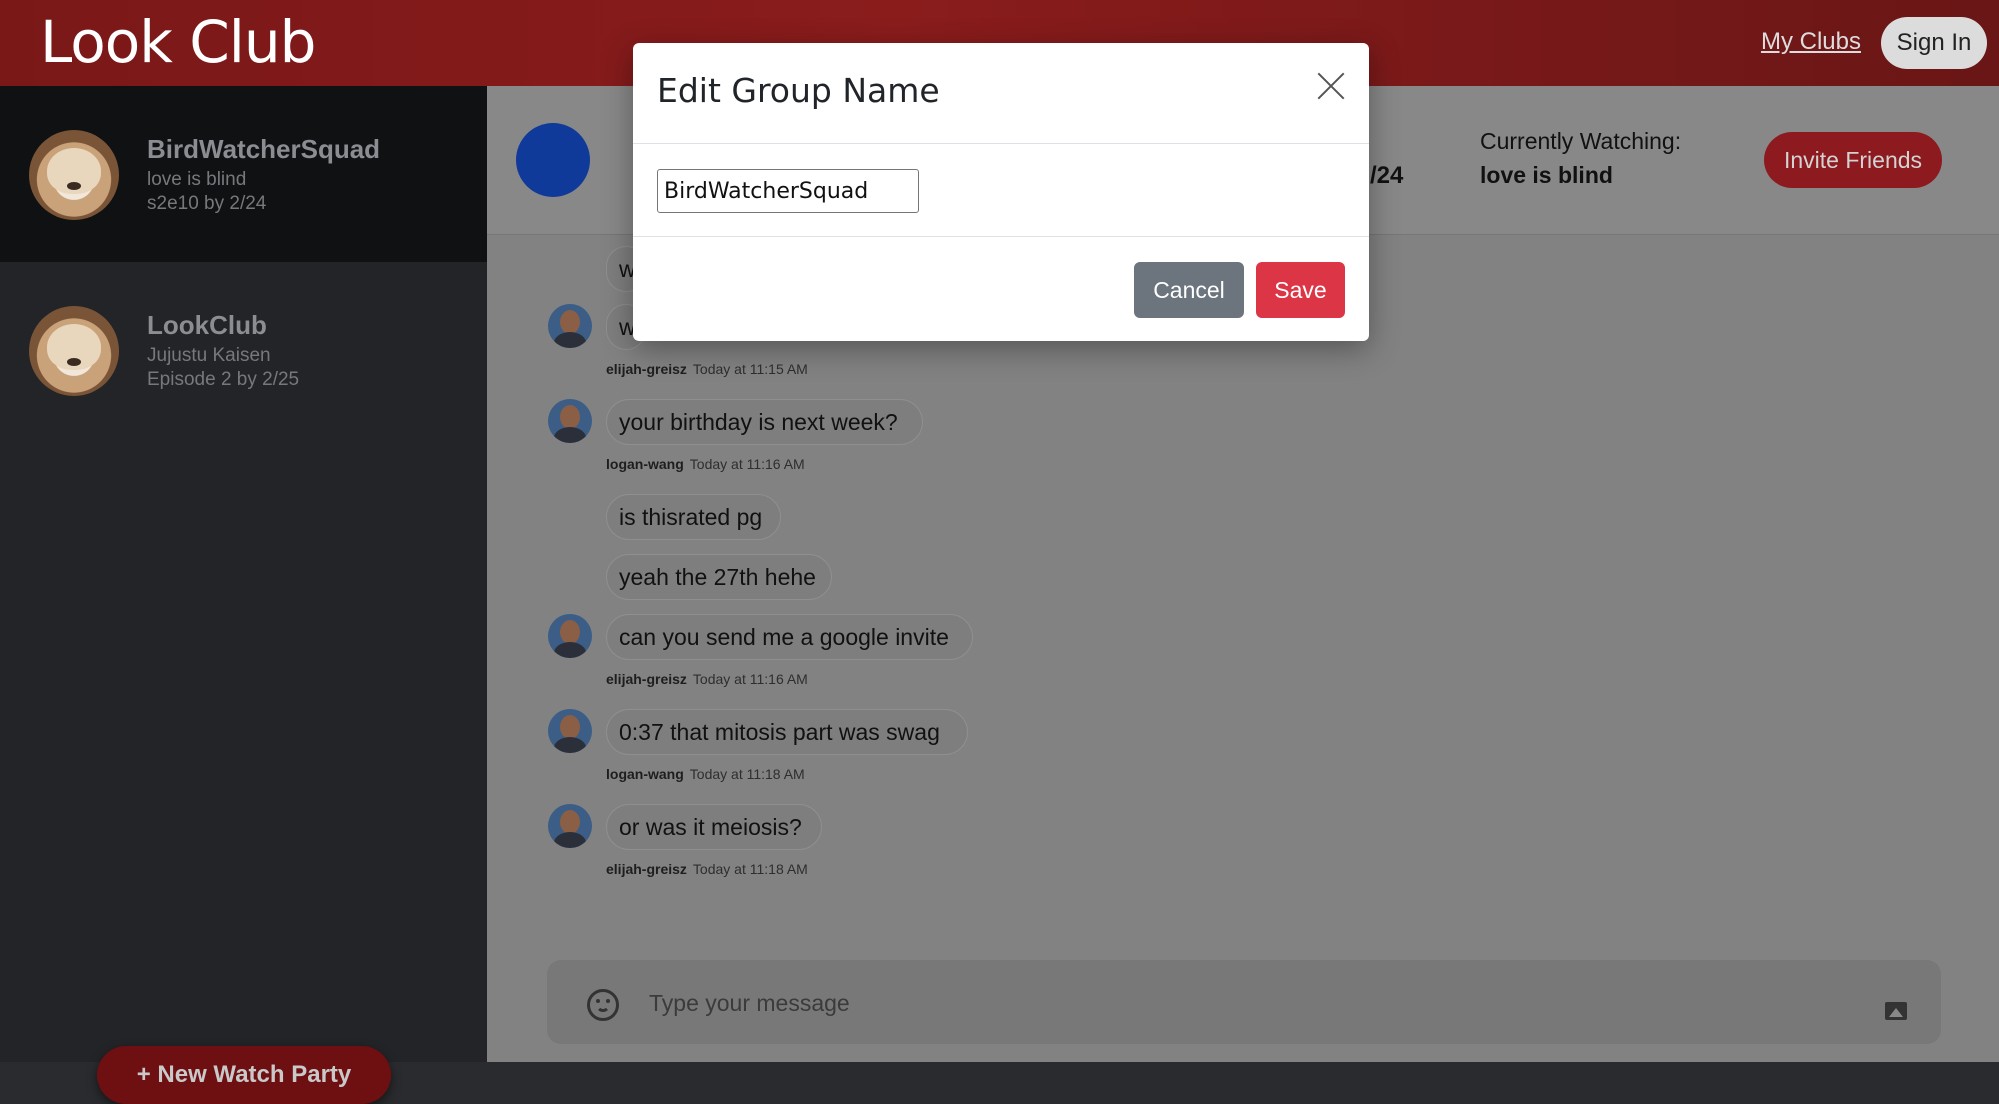 The height and width of the screenshot is (1104, 1999). What do you see at coordinates (178, 42) in the screenshot?
I see `brand-logo: Look Club` at bounding box center [178, 42].